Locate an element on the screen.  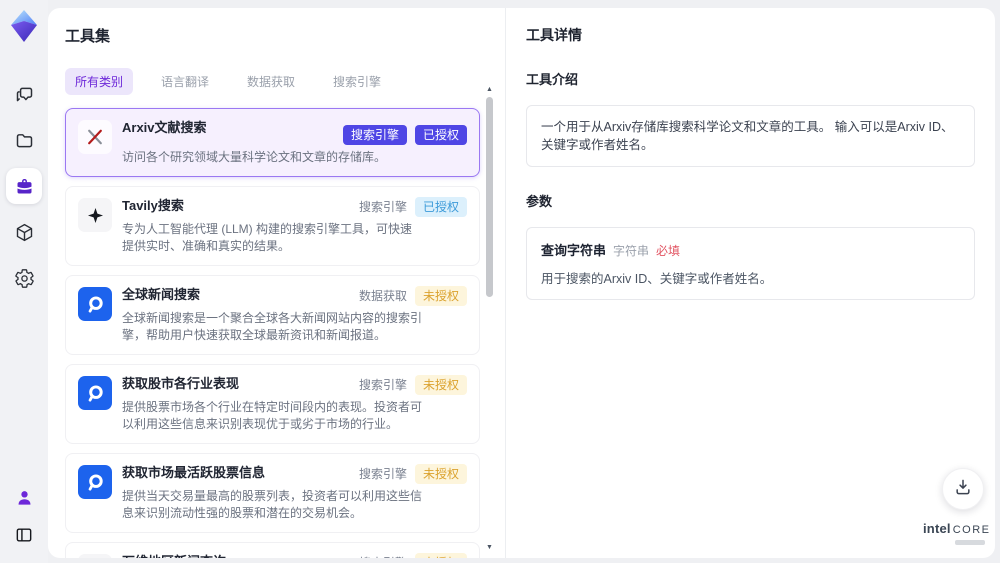
arxiv-icon is located at coordinates (95, 137).